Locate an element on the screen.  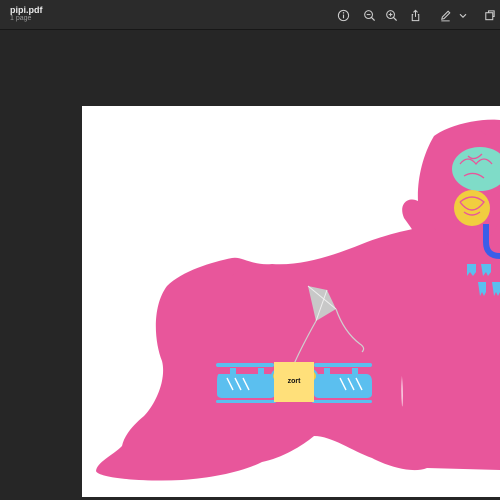
crop-icon is located at coordinates (489, 14).